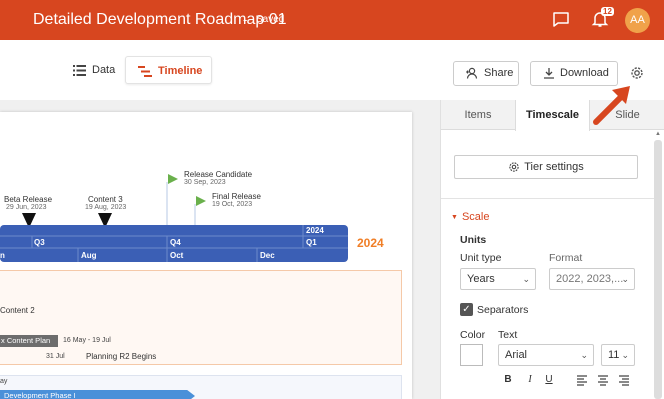 This screenshot has height=399, width=664. Describe the element at coordinates (584, 73) in the screenshot. I see `download-label: Download` at that location.